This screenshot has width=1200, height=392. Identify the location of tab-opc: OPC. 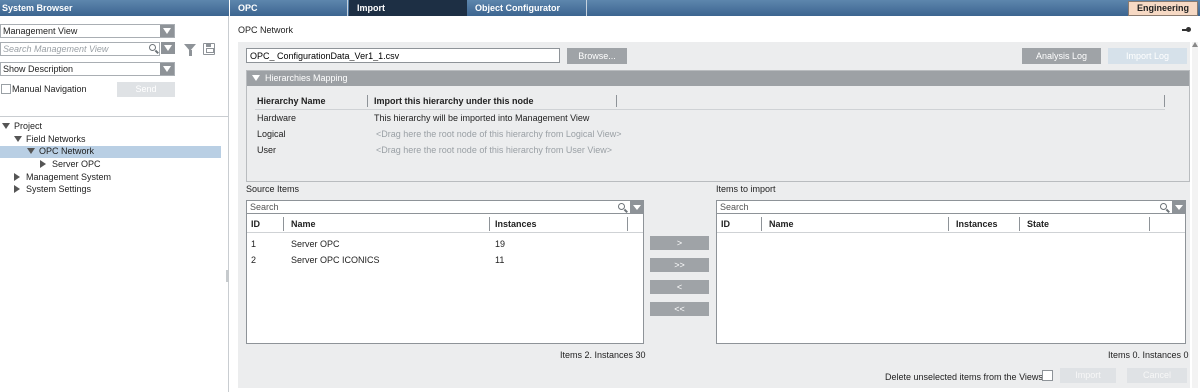
(289, 8).